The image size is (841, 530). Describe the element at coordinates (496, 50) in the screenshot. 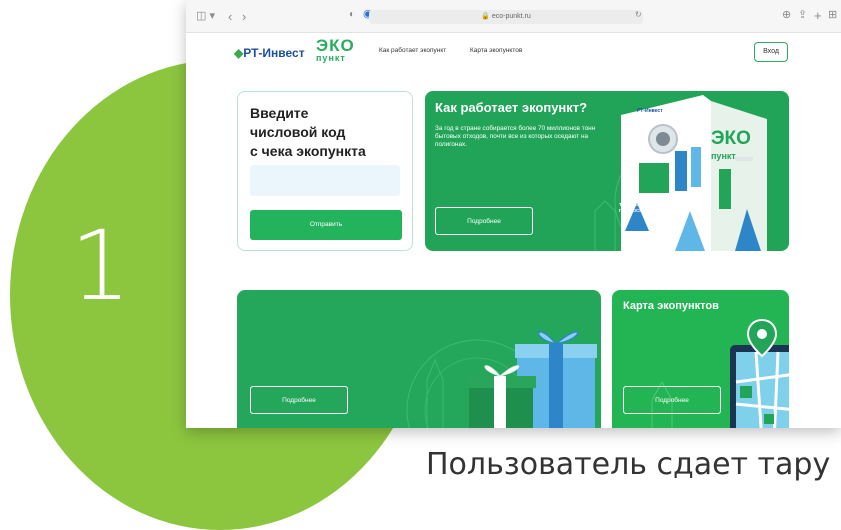

I see `nav-map: Карта экопунктов` at that location.